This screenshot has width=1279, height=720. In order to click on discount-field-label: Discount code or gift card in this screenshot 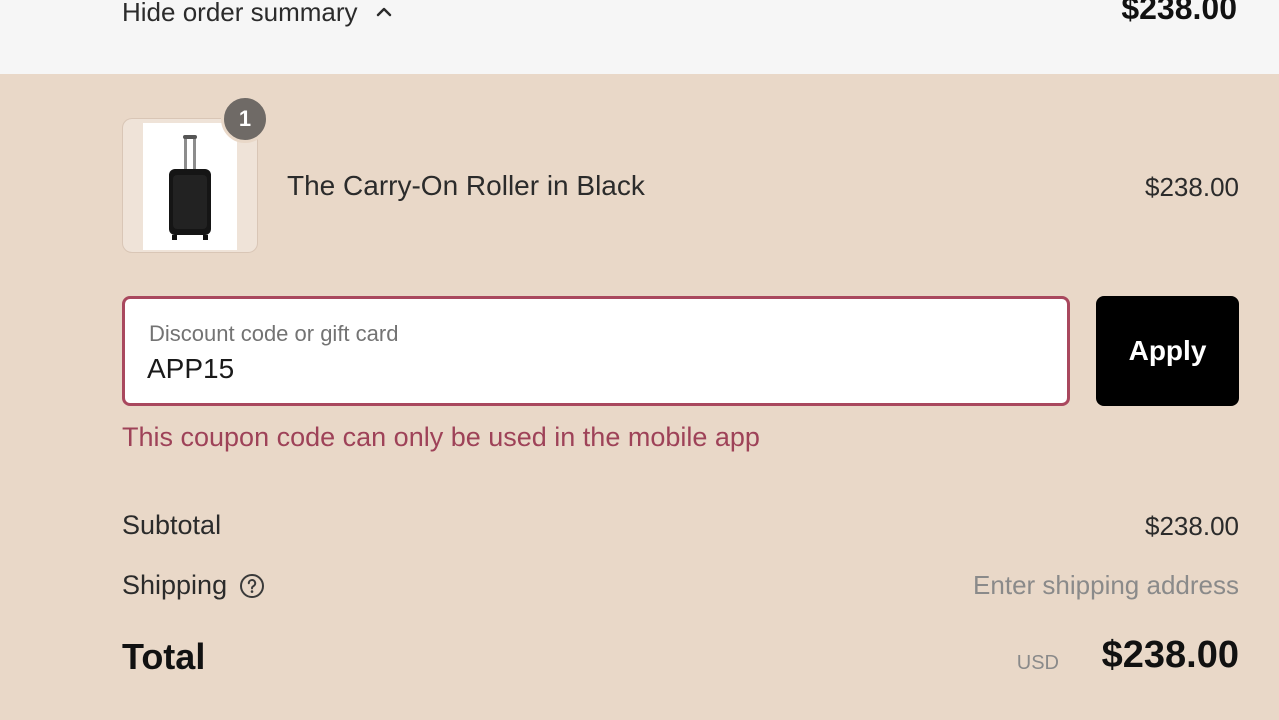, I will do `click(274, 333)`.